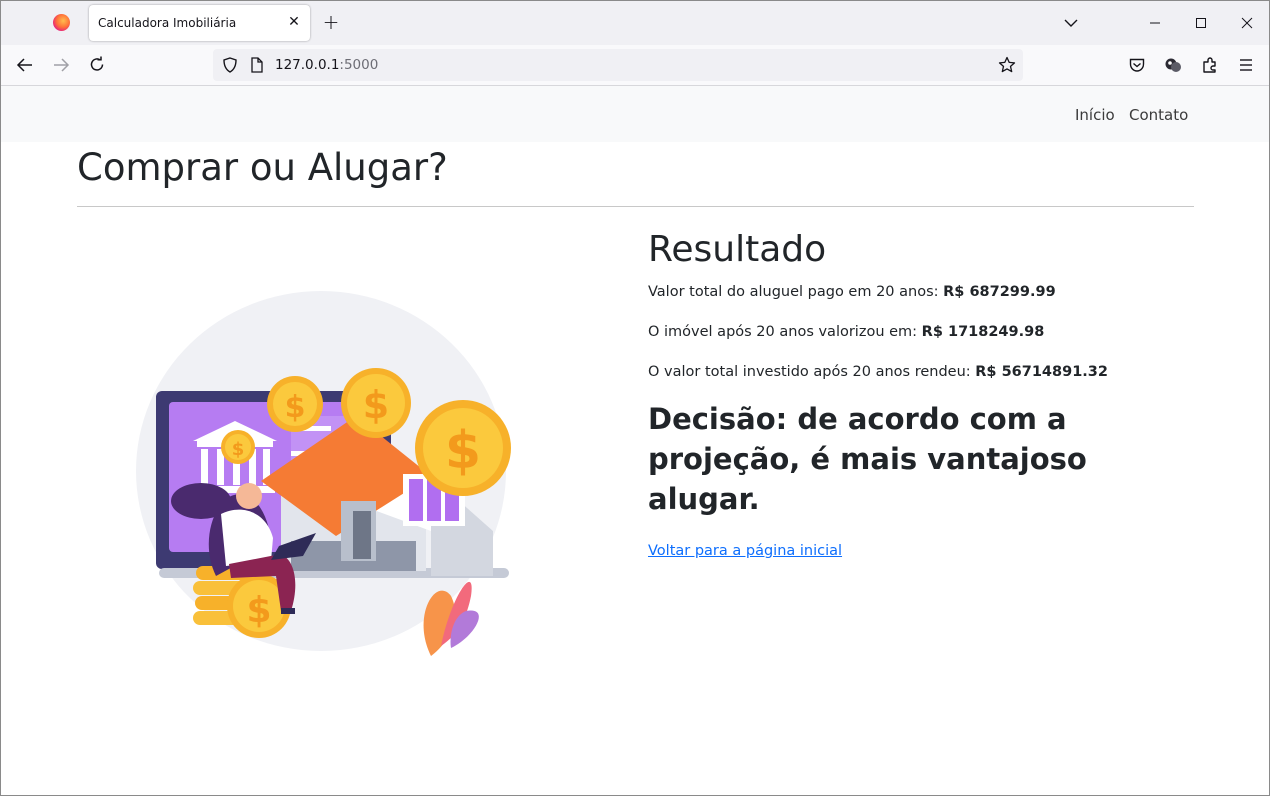 The width and height of the screenshot is (1270, 796). Describe the element at coordinates (1210, 65) in the screenshot. I see `extensions-puzzle-icon` at that location.